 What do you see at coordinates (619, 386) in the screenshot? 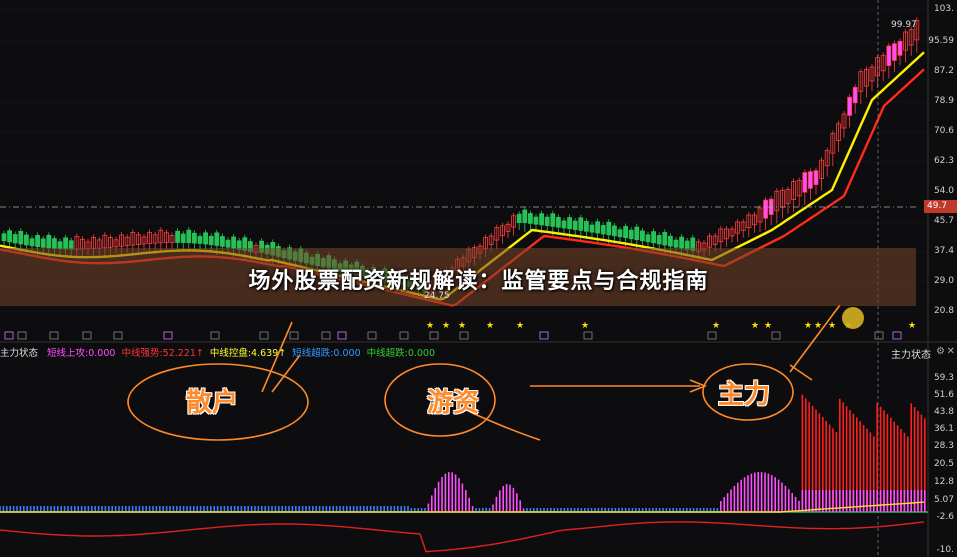
I see `arrow-to-main-force` at bounding box center [619, 386].